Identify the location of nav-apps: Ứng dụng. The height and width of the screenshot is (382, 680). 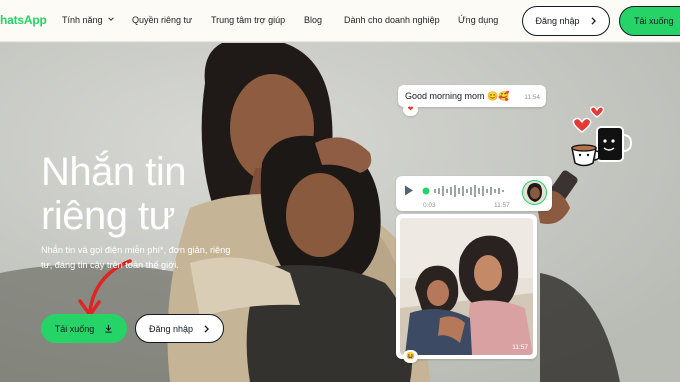
(478, 20).